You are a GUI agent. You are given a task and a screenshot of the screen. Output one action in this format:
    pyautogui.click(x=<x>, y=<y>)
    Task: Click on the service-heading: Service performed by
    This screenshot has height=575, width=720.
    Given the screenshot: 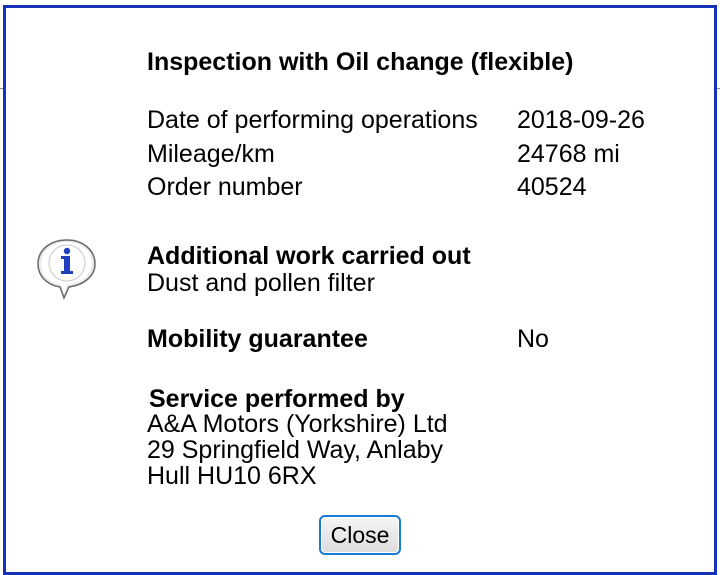 What is the action you would take?
    pyautogui.click(x=277, y=399)
    